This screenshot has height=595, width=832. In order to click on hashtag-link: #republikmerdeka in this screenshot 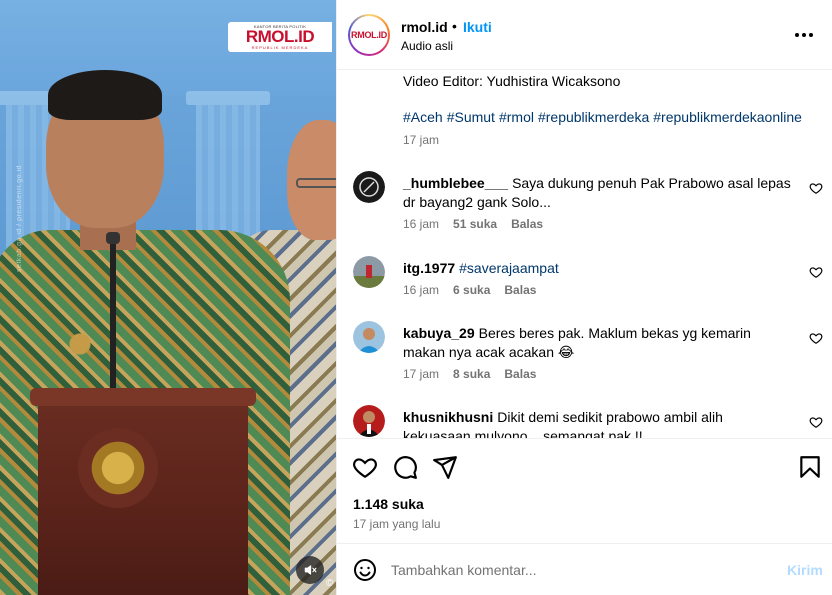, I will do `click(593, 117)`.